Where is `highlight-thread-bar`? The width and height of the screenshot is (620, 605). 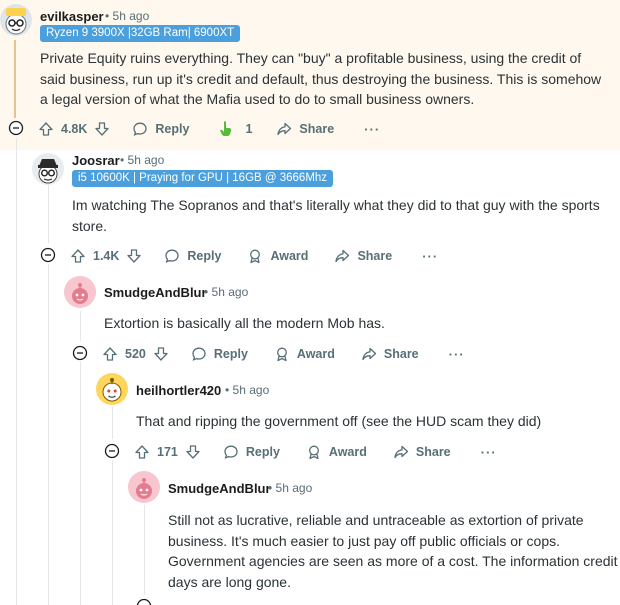
highlight-thread-bar is located at coordinates (15, 79).